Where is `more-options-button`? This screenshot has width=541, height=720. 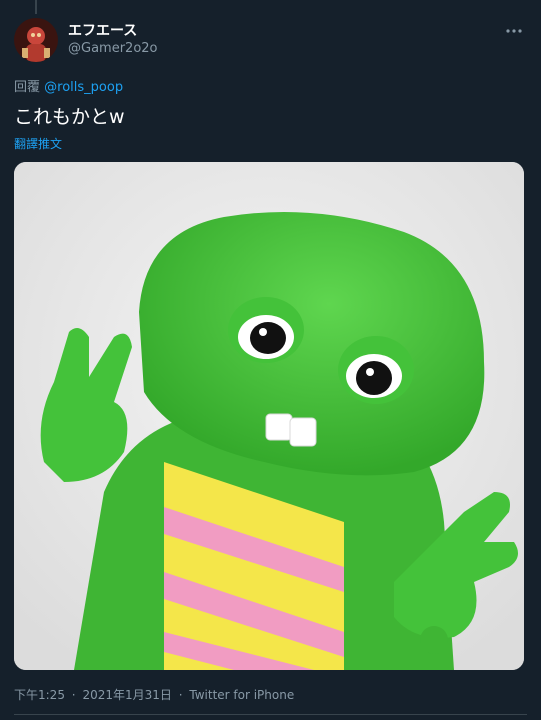 more-options-button is located at coordinates (514, 31).